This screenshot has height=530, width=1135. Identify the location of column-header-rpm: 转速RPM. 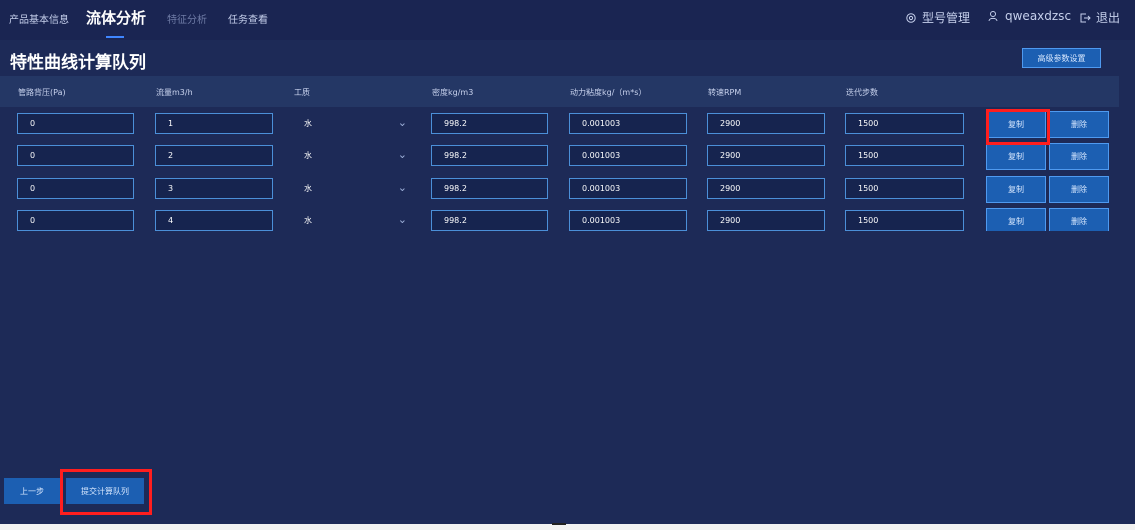
(725, 92).